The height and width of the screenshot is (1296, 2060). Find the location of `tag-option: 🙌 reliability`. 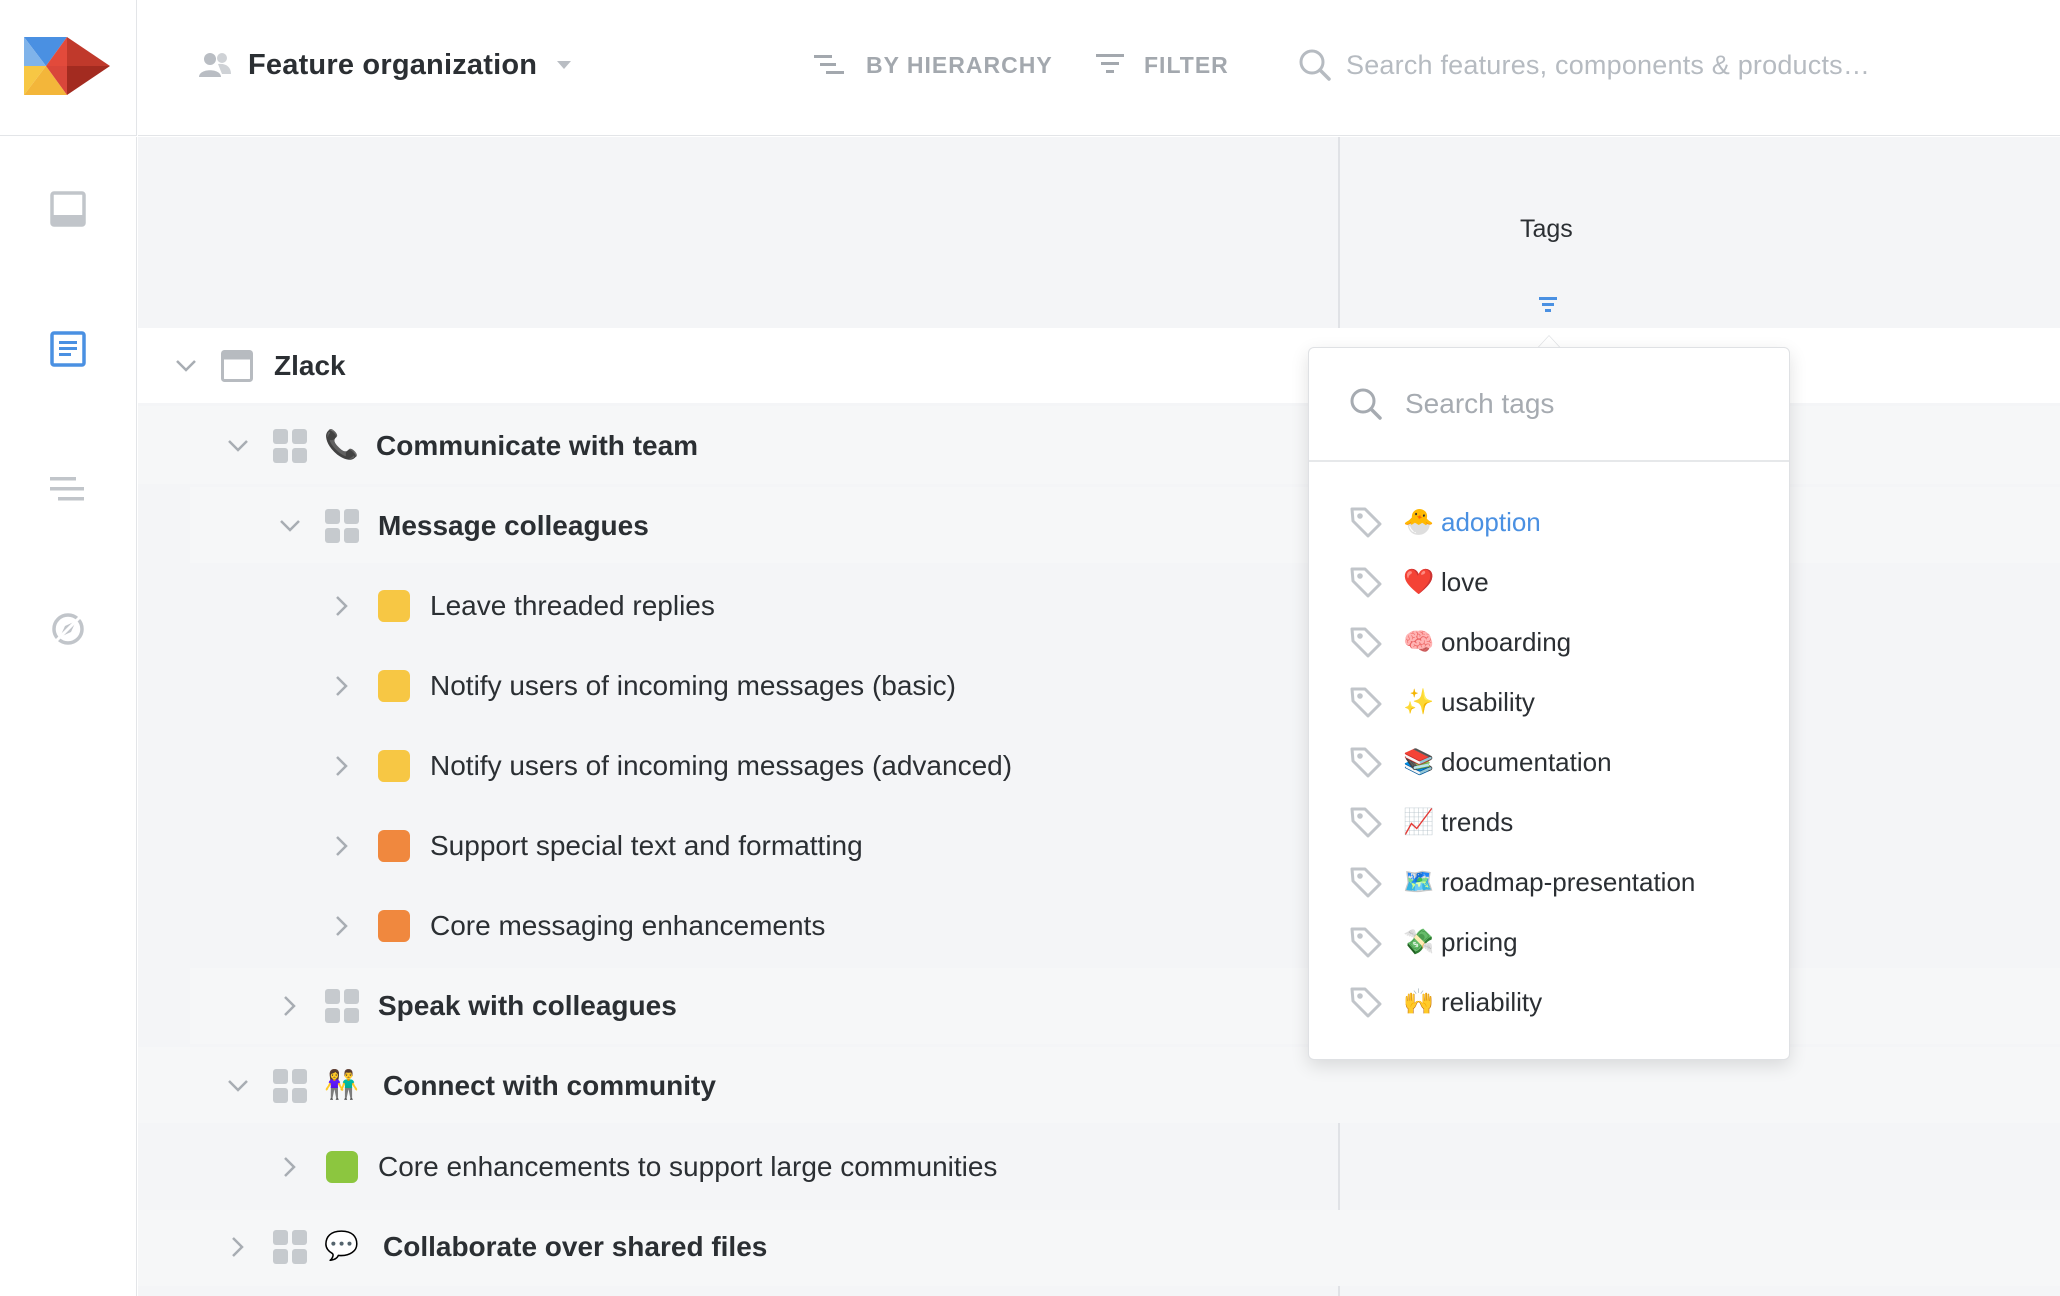

tag-option: 🙌 reliability is located at coordinates (1549, 1002).